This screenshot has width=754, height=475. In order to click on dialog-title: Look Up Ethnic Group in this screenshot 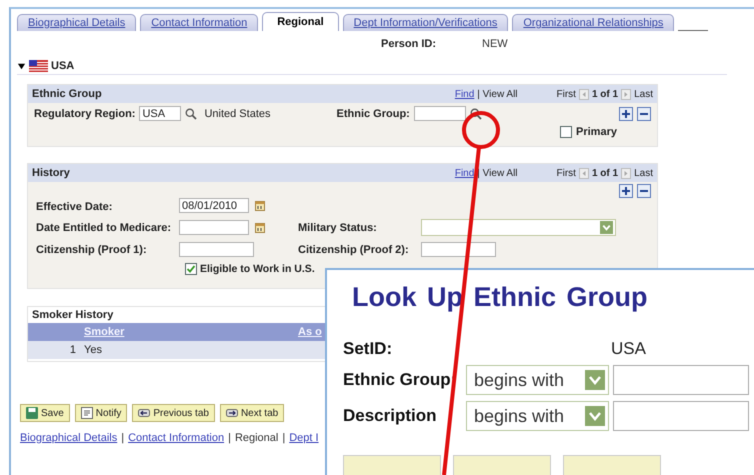, I will do `click(499, 297)`.